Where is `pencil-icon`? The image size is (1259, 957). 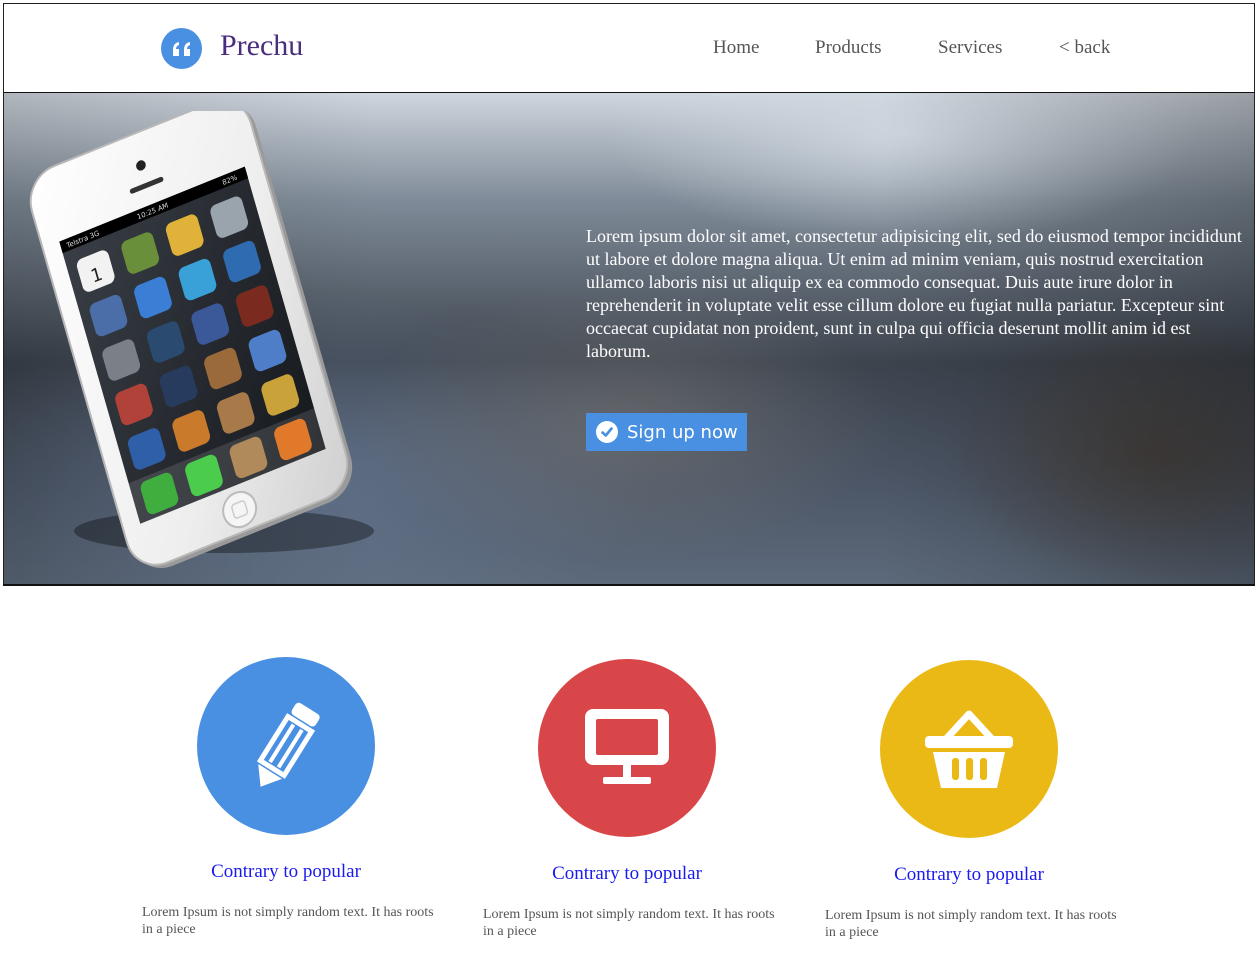 pencil-icon is located at coordinates (286, 746).